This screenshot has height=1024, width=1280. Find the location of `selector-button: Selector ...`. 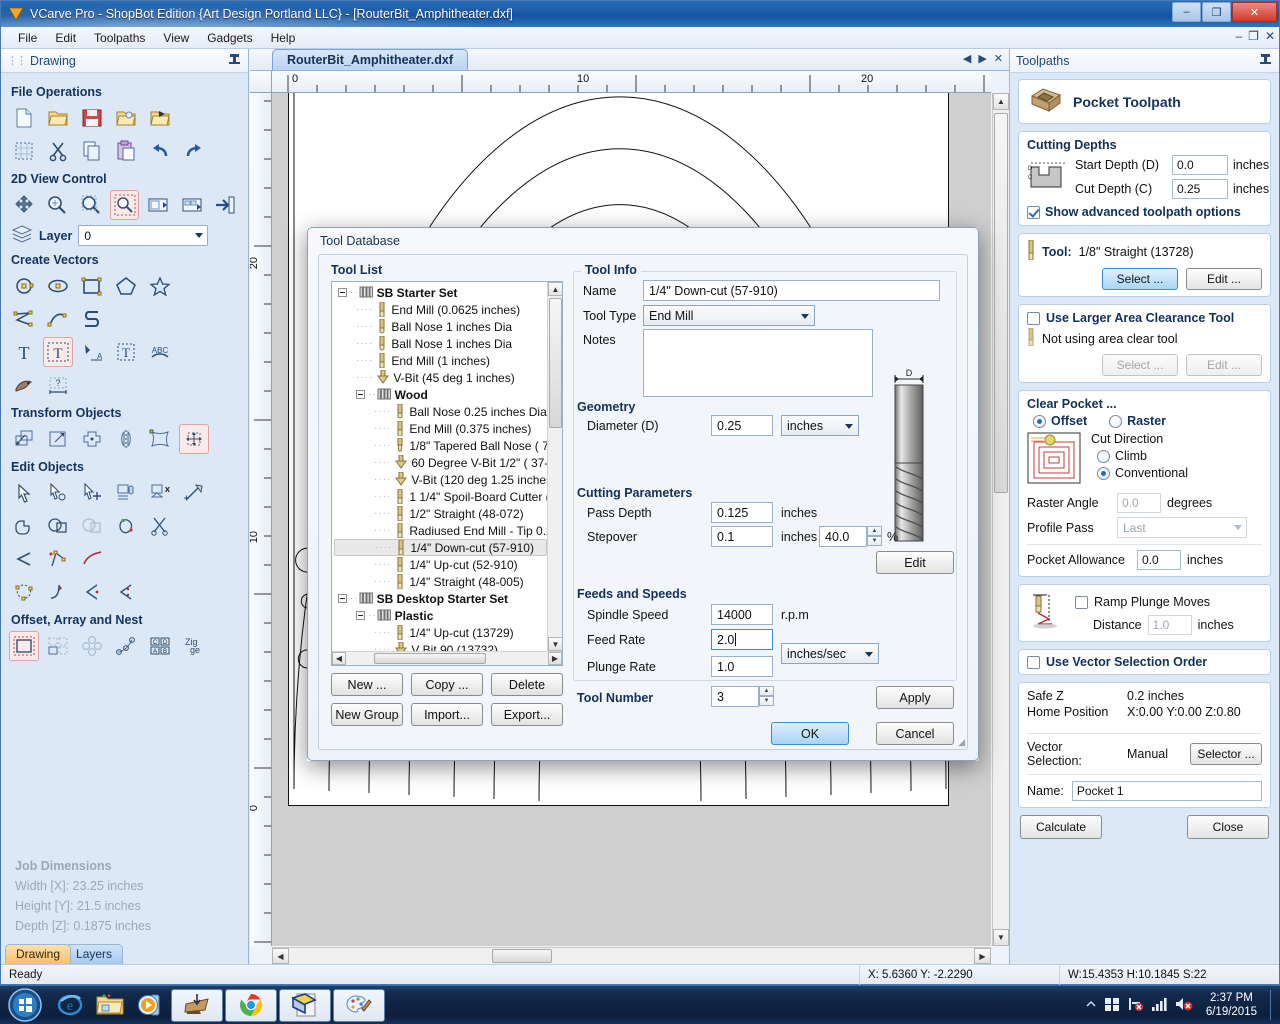

selector-button: Selector ... is located at coordinates (1226, 754).